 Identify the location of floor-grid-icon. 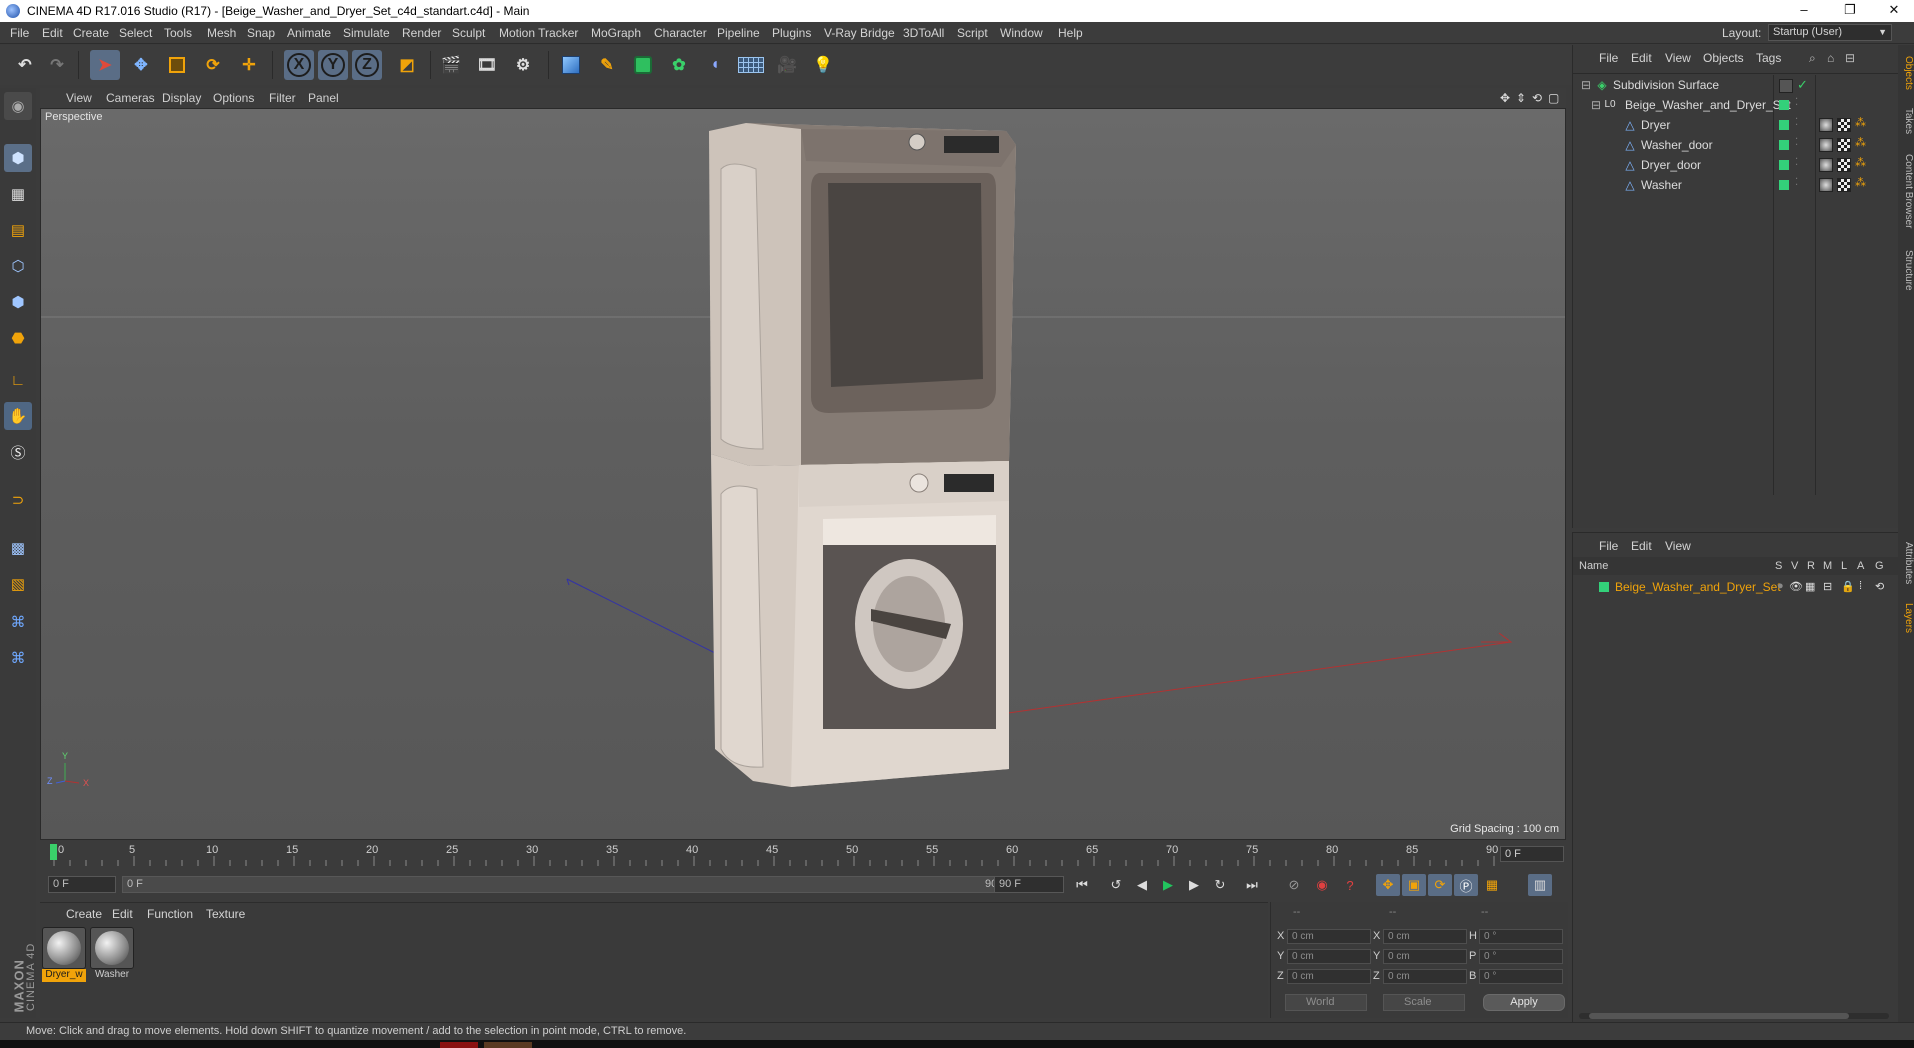
(751, 65).